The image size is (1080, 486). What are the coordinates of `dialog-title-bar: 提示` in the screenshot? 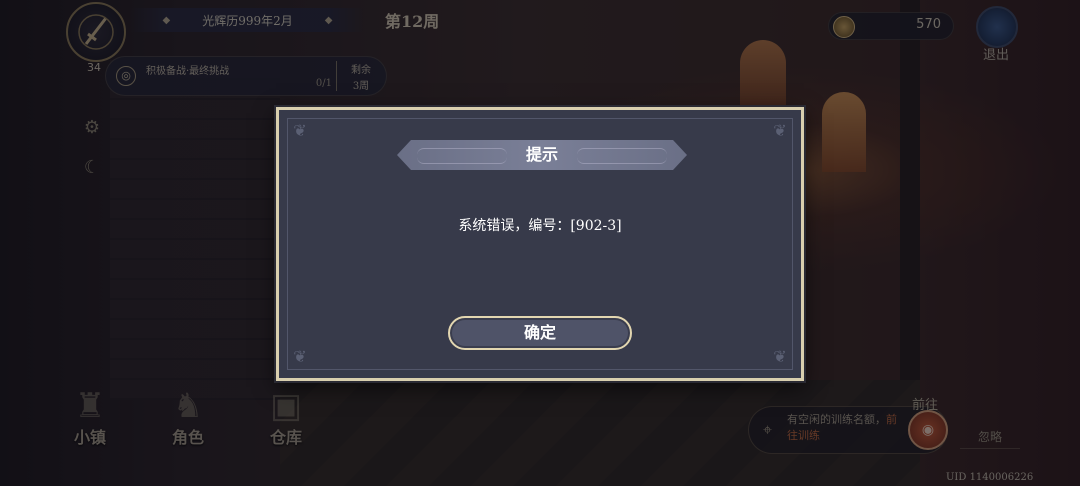 It's located at (542, 155).